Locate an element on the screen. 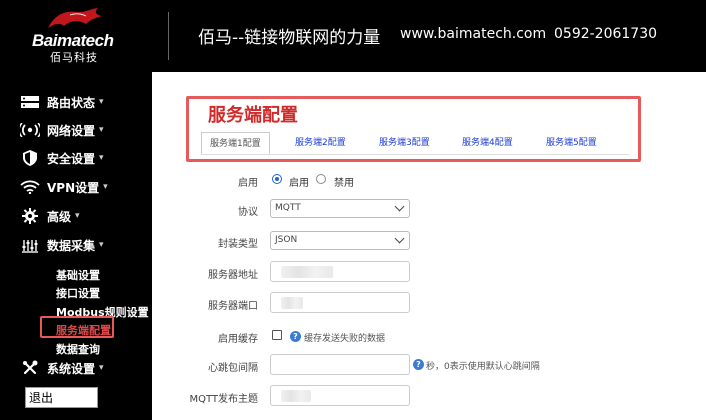  enable-on-label: 启用 is located at coordinates (299, 183).